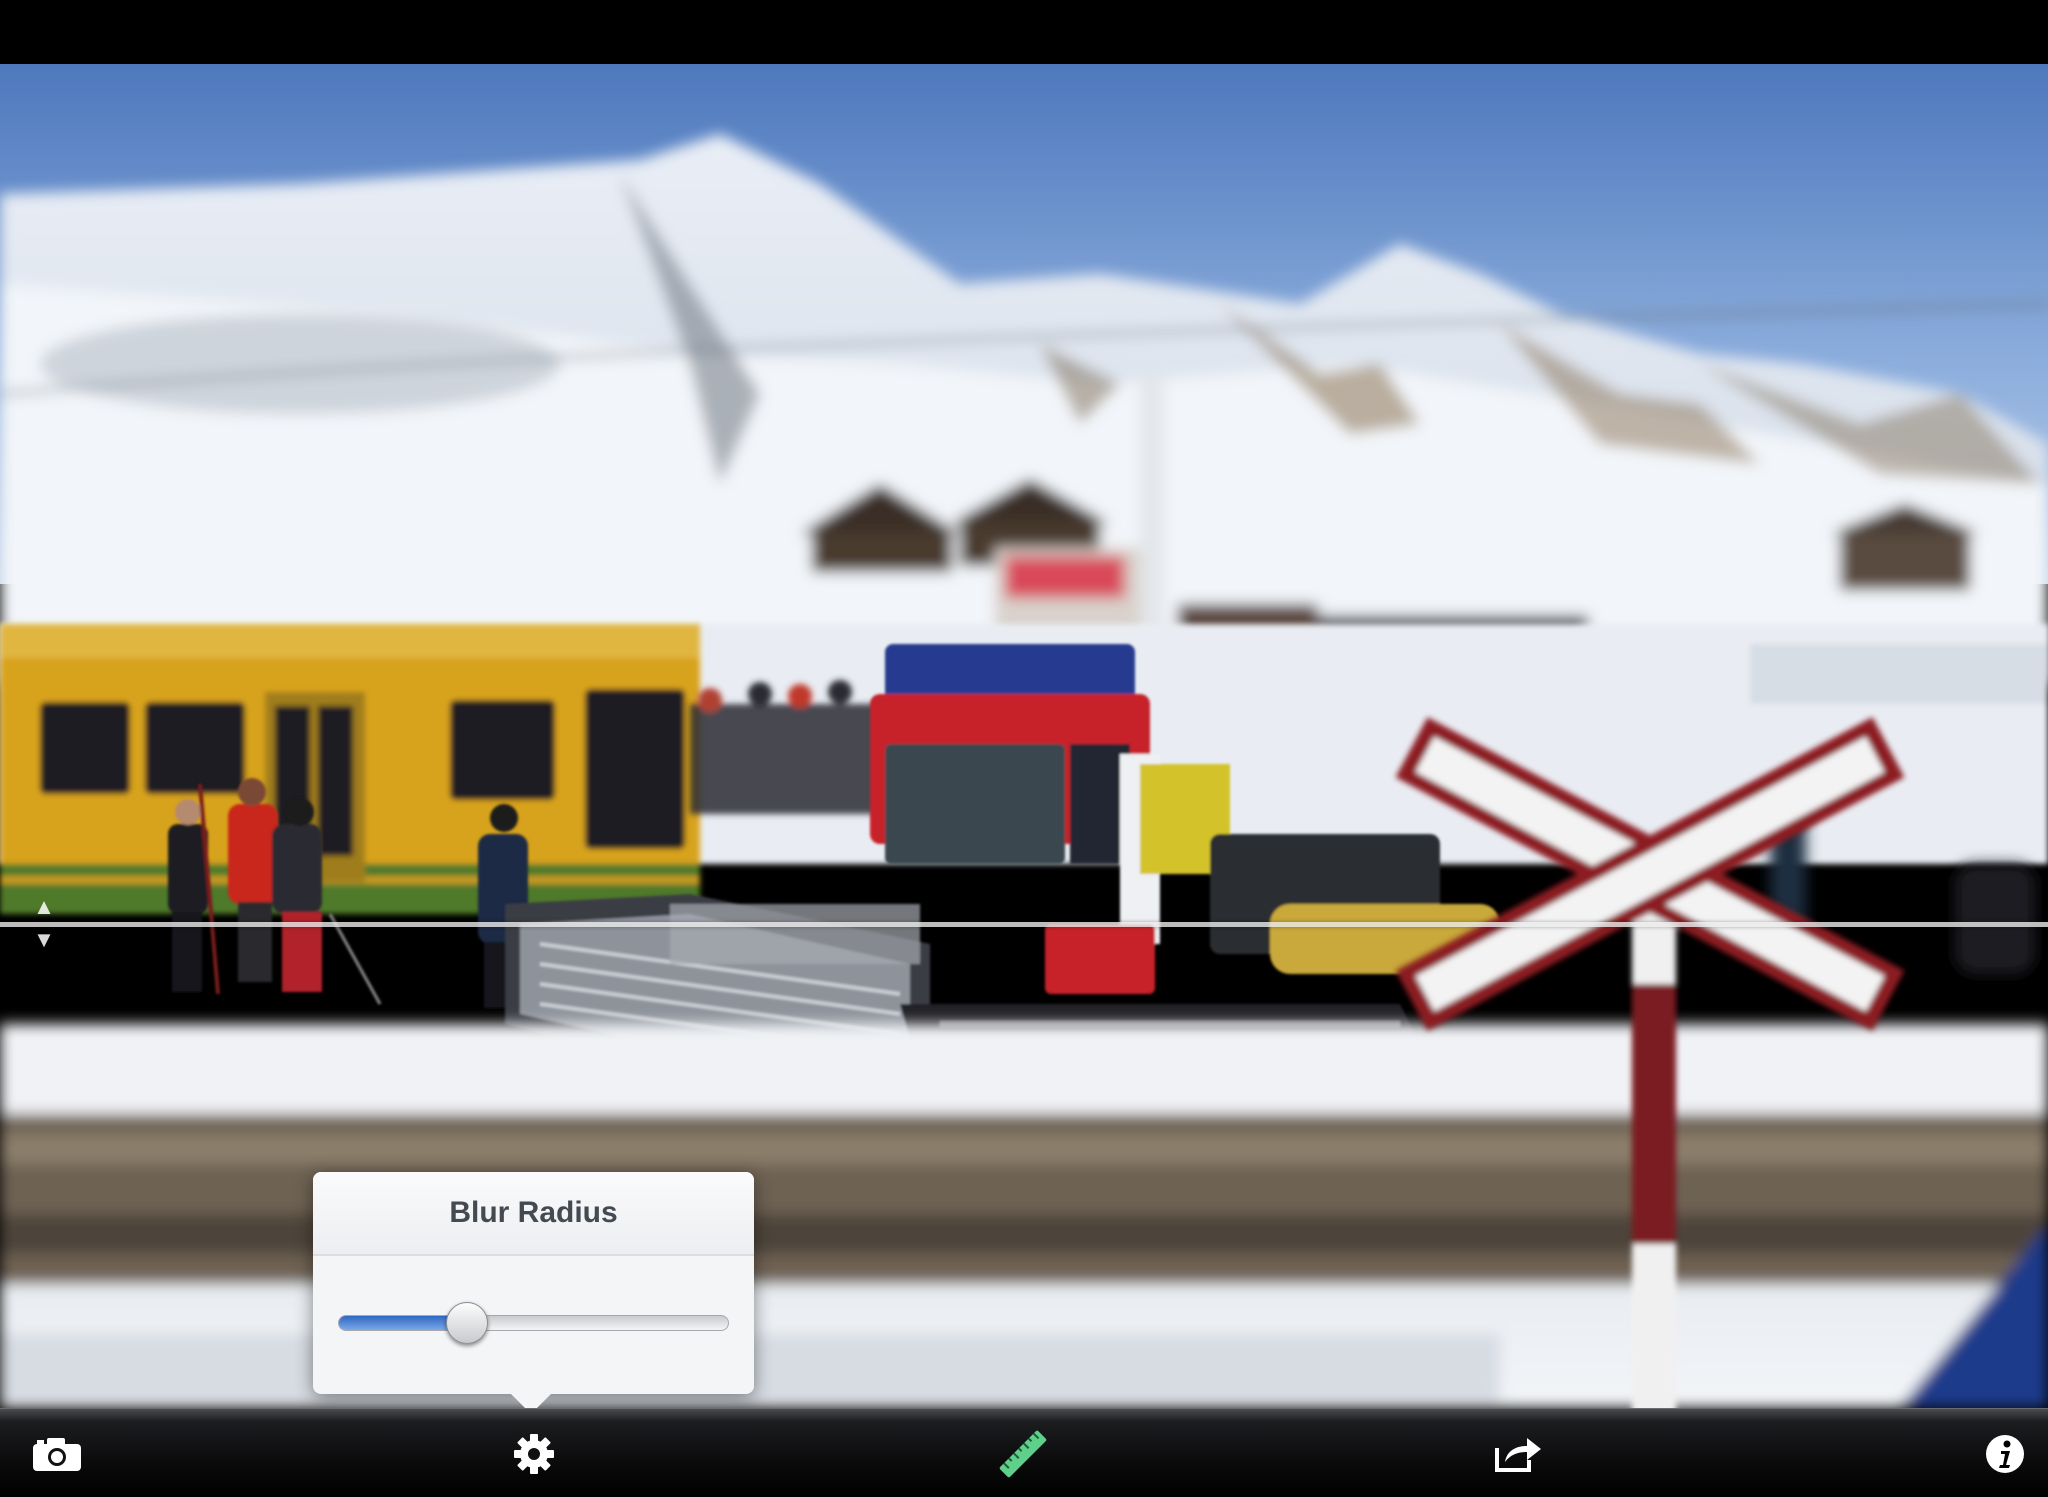  I want to click on blur-radius-slider, so click(533, 1323).